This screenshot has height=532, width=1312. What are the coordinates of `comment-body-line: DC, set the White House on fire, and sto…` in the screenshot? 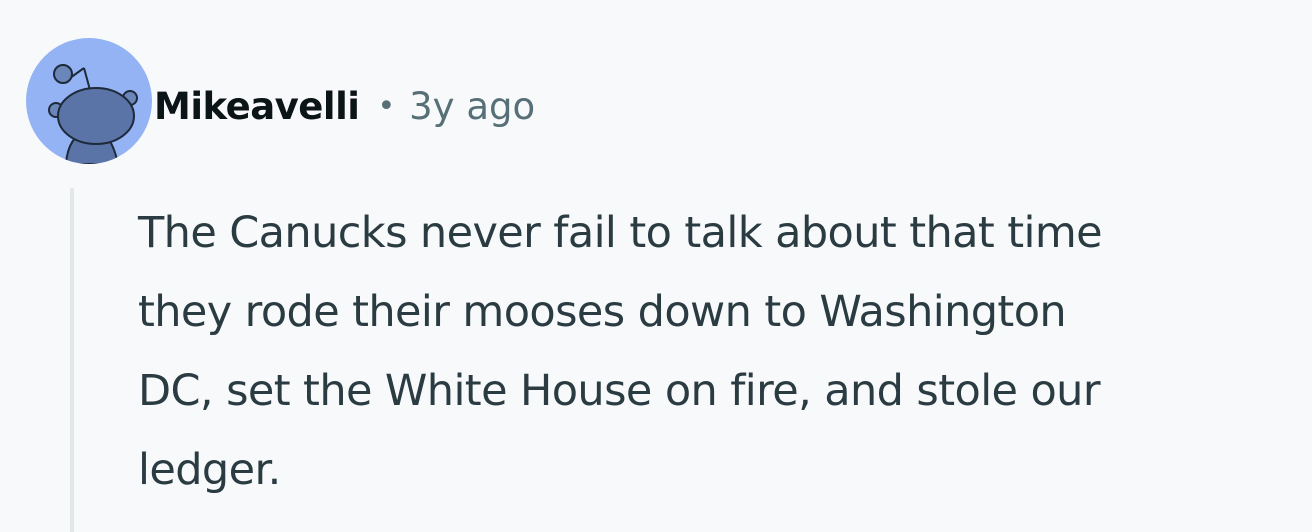 It's located at (619, 391).